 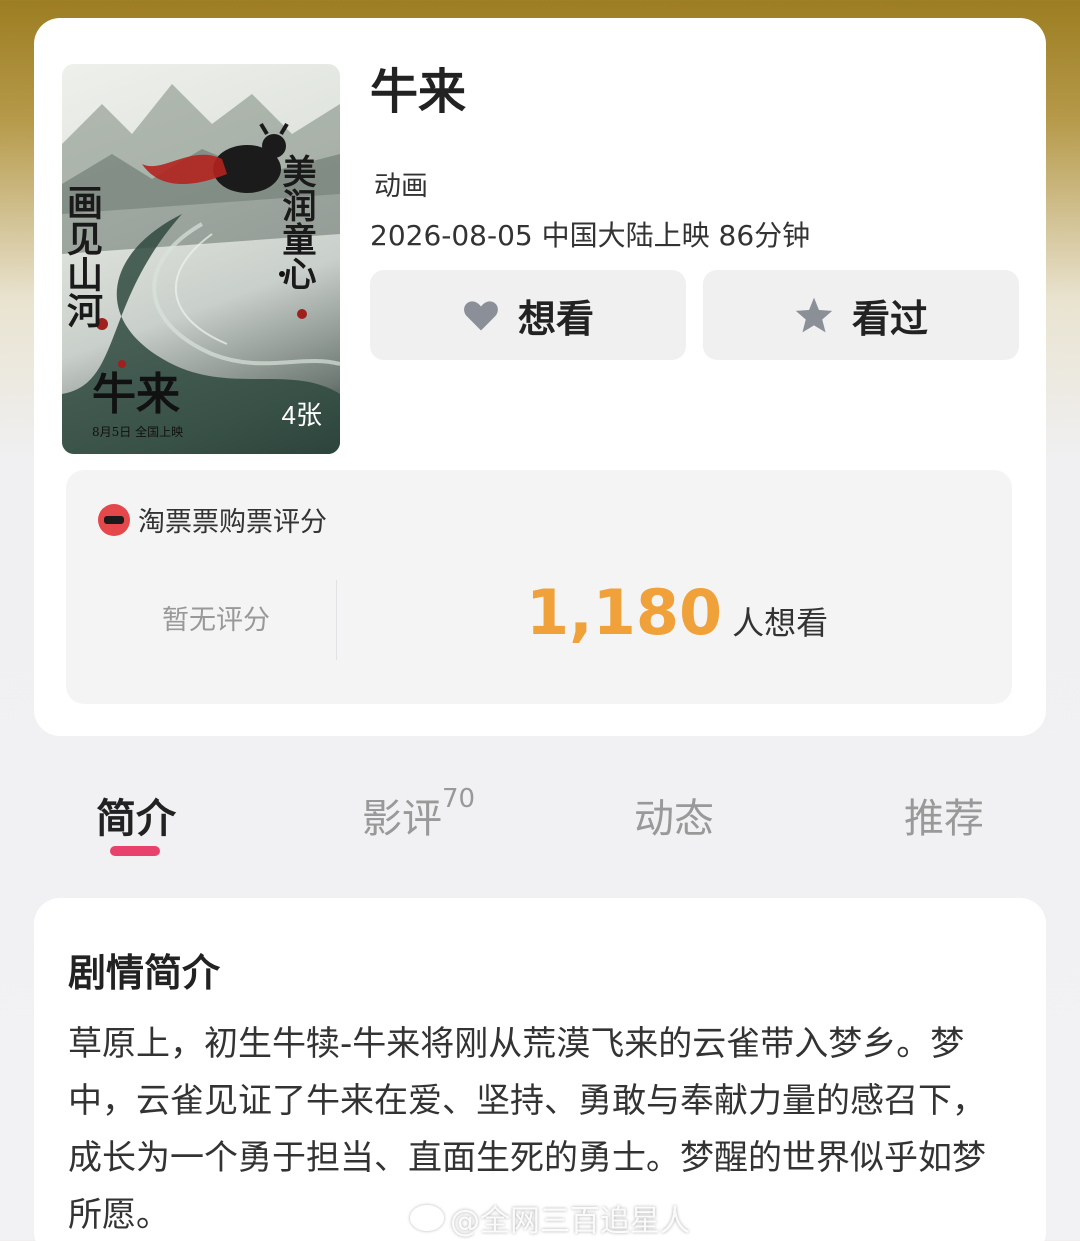 I want to click on rating-divider, so click(x=336, y=620).